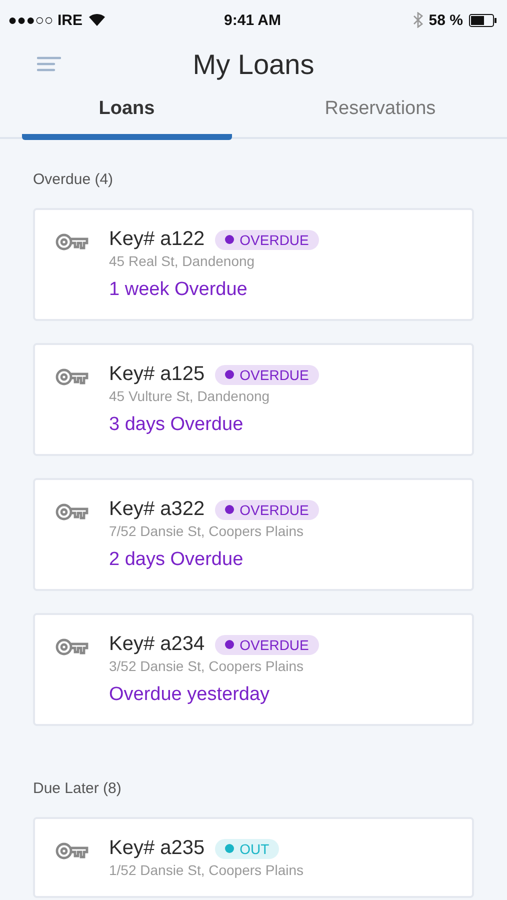 The height and width of the screenshot is (900, 507). I want to click on bluetooth-icon, so click(417, 20).